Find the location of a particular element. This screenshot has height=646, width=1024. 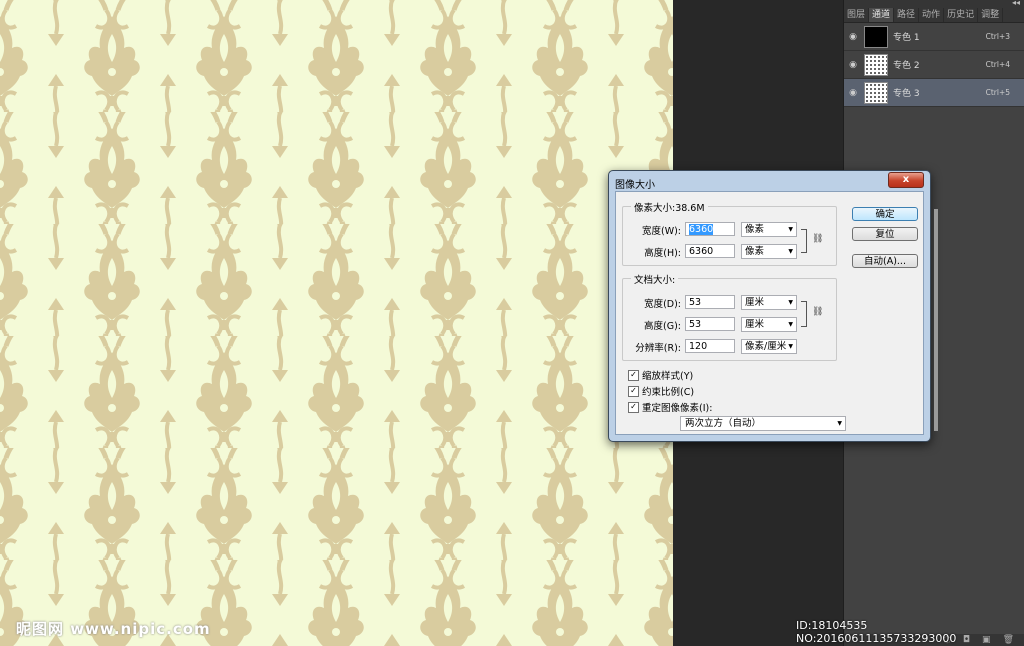

channel-name: 专色 2 is located at coordinates (906, 66).